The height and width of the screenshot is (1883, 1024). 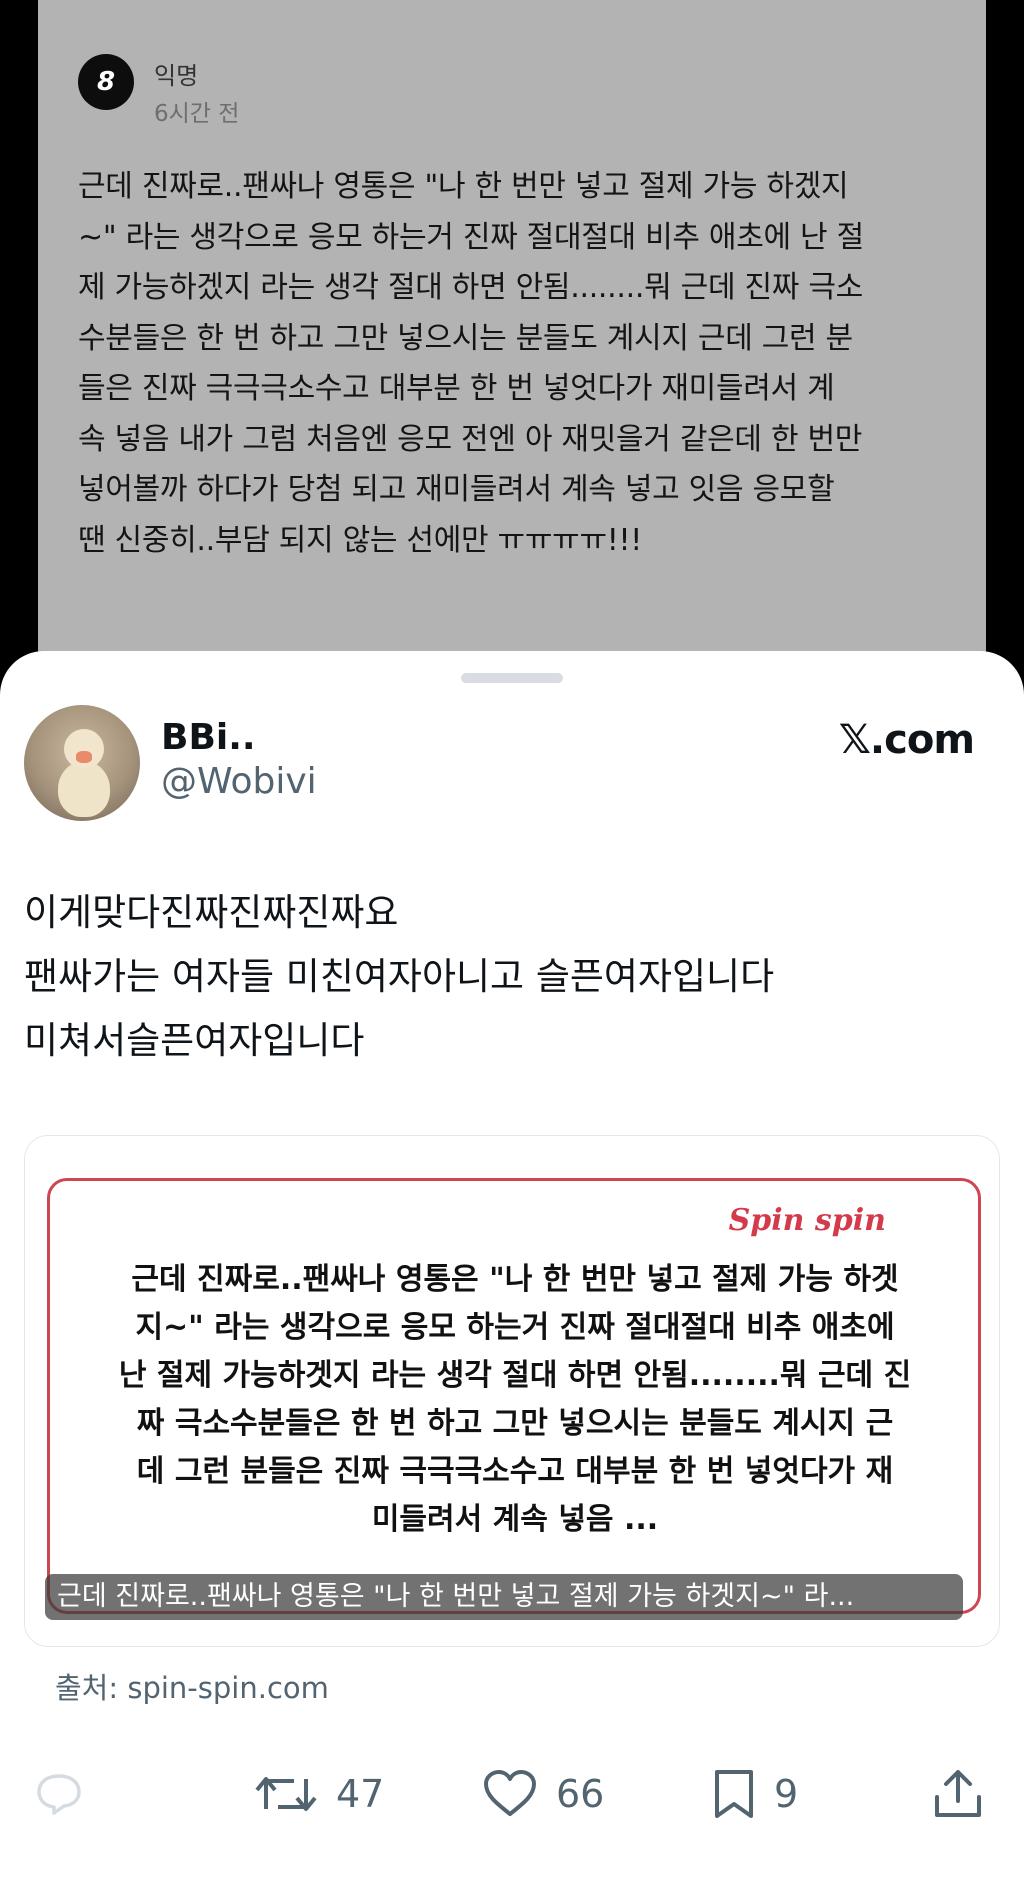 I want to click on display-name: BBi.., so click(x=208, y=737).